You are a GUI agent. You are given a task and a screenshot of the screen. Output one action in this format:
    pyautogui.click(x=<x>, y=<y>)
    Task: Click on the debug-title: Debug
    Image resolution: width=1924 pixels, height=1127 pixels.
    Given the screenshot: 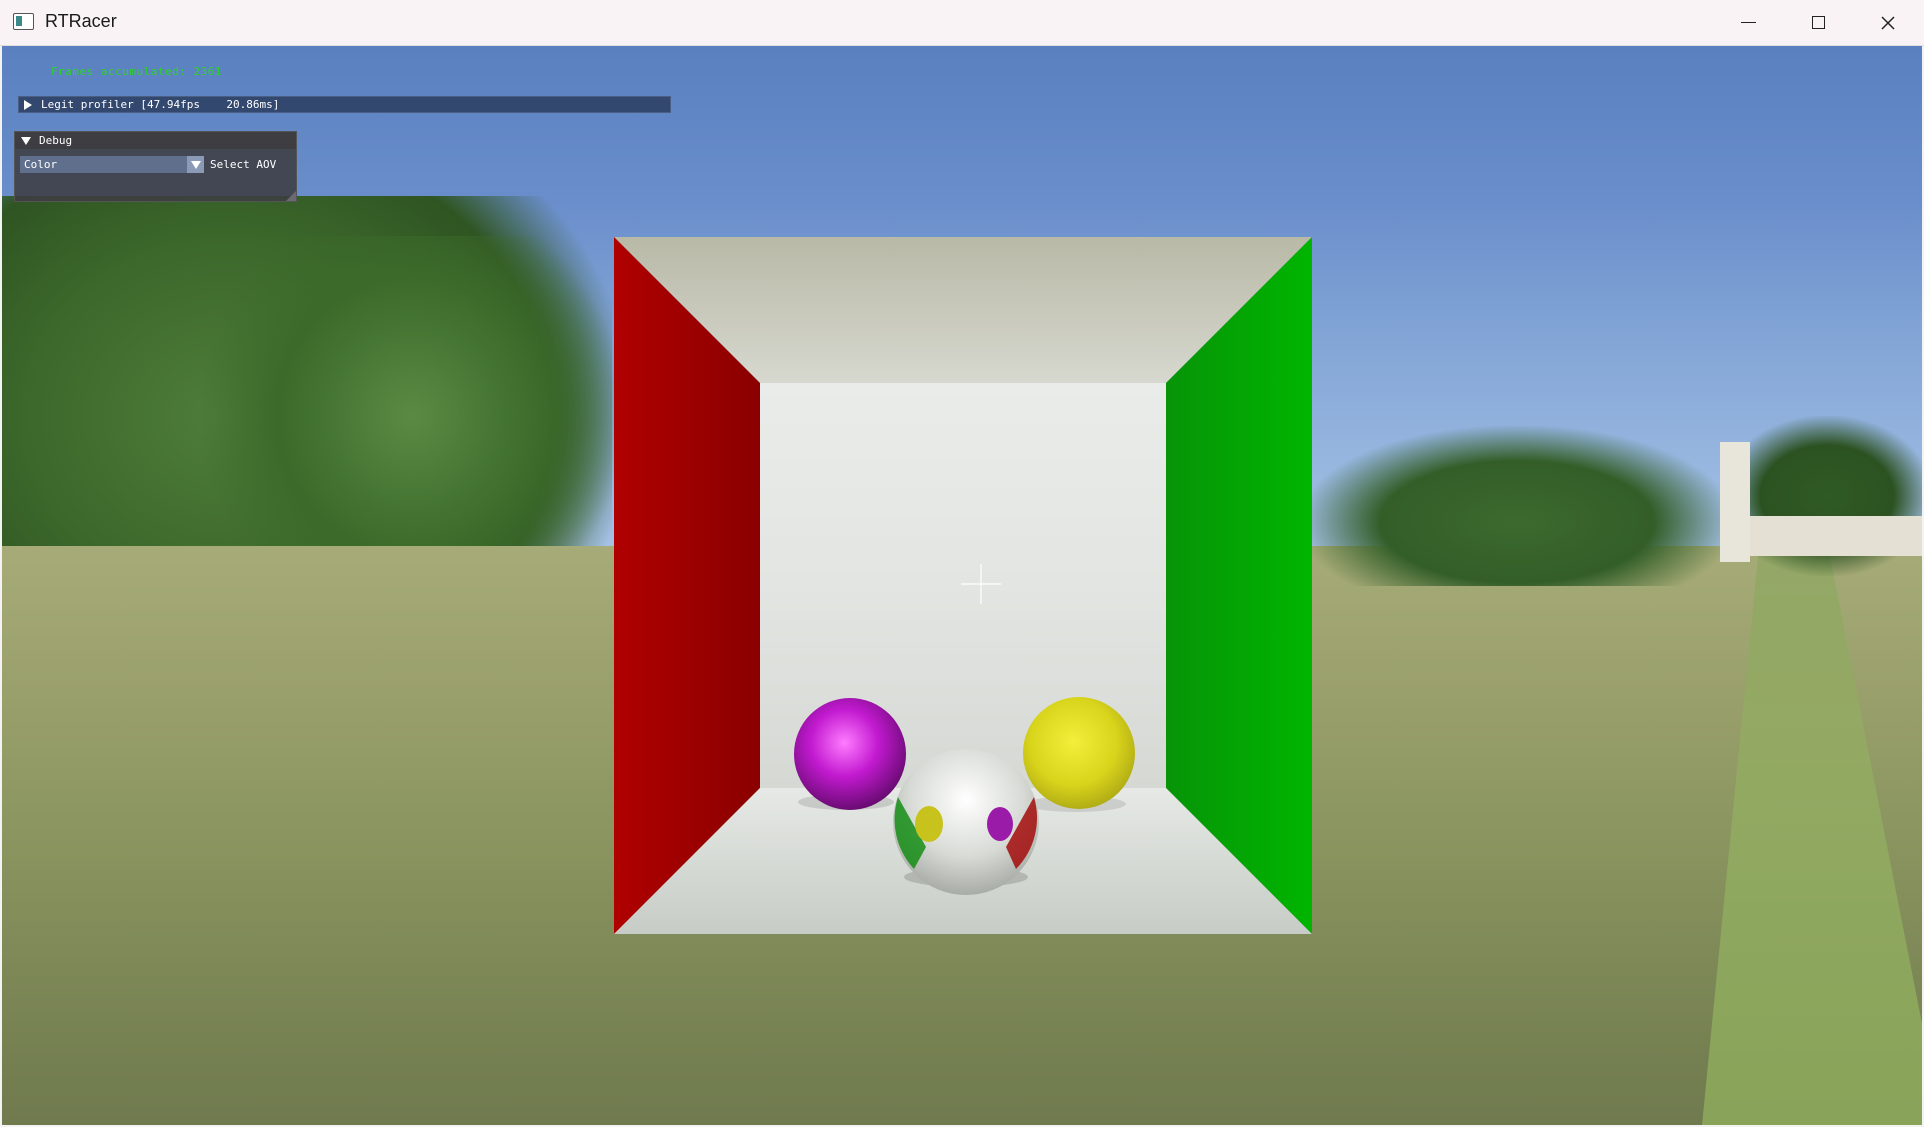 What is the action you would take?
    pyautogui.click(x=56, y=140)
    